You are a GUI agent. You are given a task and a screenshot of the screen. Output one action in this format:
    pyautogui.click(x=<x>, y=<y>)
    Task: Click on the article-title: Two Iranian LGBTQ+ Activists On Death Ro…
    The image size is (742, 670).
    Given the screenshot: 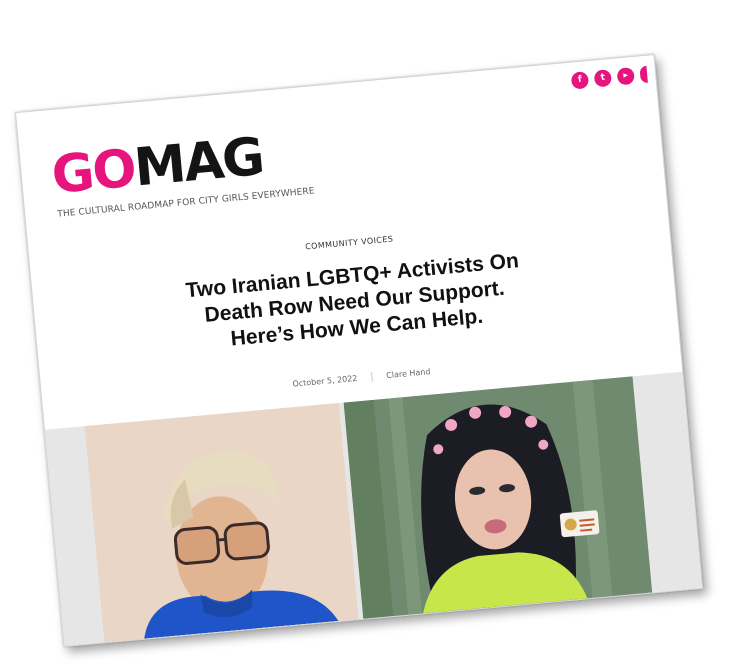 What is the action you would take?
    pyautogui.click(x=352, y=300)
    